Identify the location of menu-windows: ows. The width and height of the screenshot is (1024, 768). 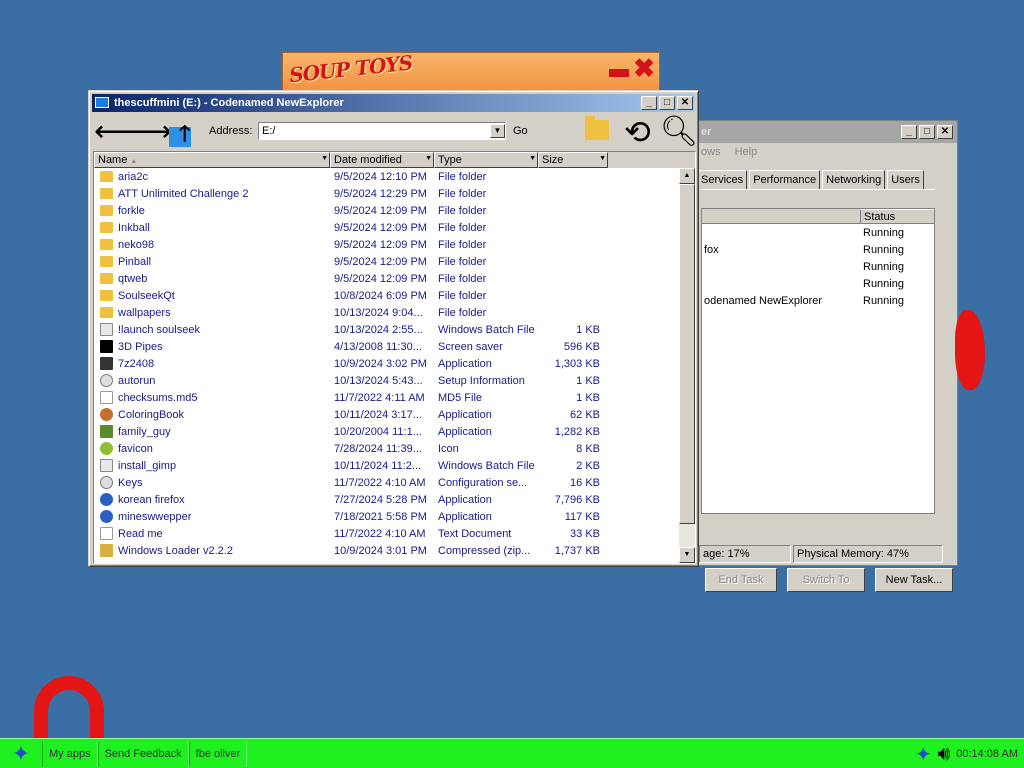
(711, 152).